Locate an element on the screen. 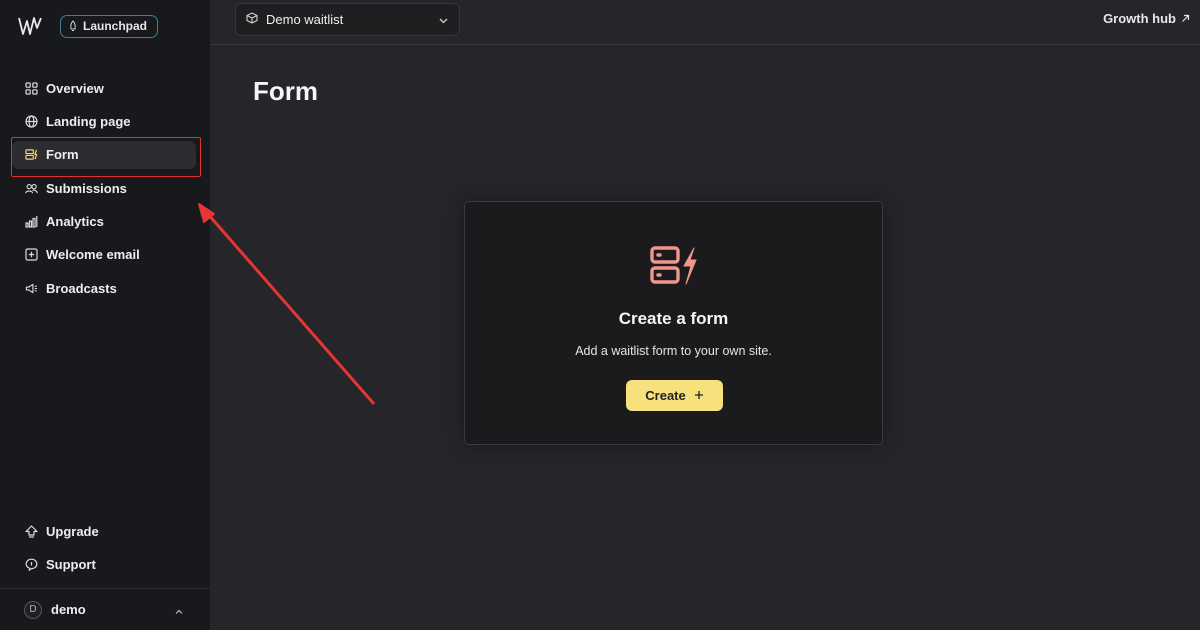 The height and width of the screenshot is (630, 1200). card-description: Add a waitlist form to your own site. is located at coordinates (673, 351).